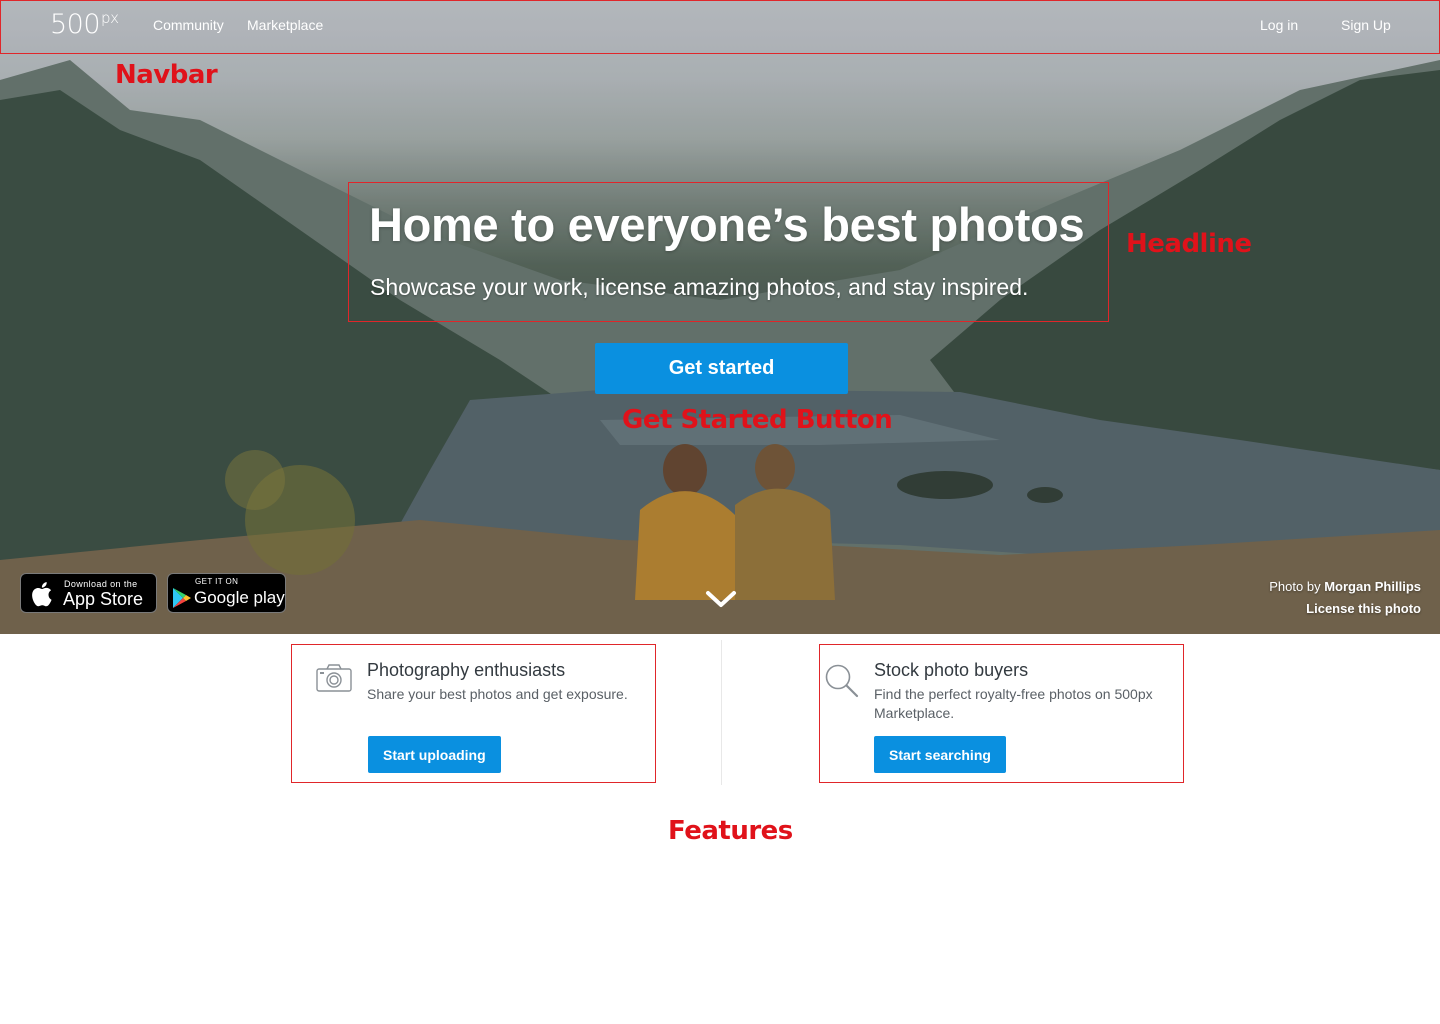 This screenshot has height=1024, width=1440. What do you see at coordinates (757, 420) in the screenshot?
I see `annotation-get-started: Get Started Button` at bounding box center [757, 420].